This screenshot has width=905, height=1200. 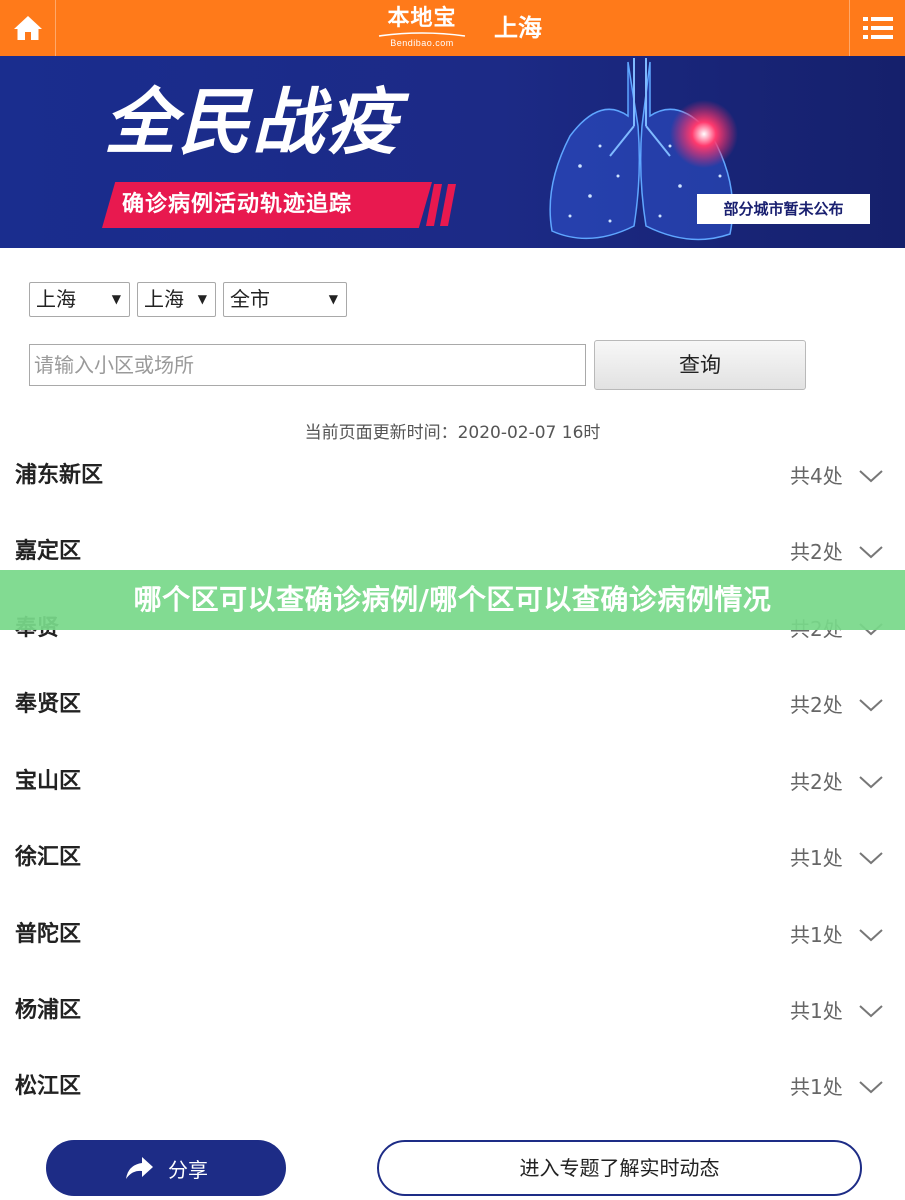 What do you see at coordinates (285, 299) in the screenshot?
I see `district-select: 全市 ▼` at bounding box center [285, 299].